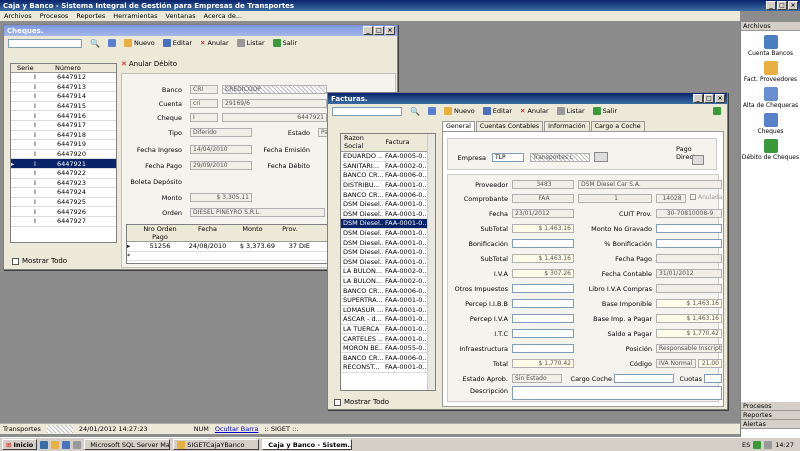  What do you see at coordinates (274, 89) in the screenshot?
I see `banco-name-field: CREDICOOP` at bounding box center [274, 89].